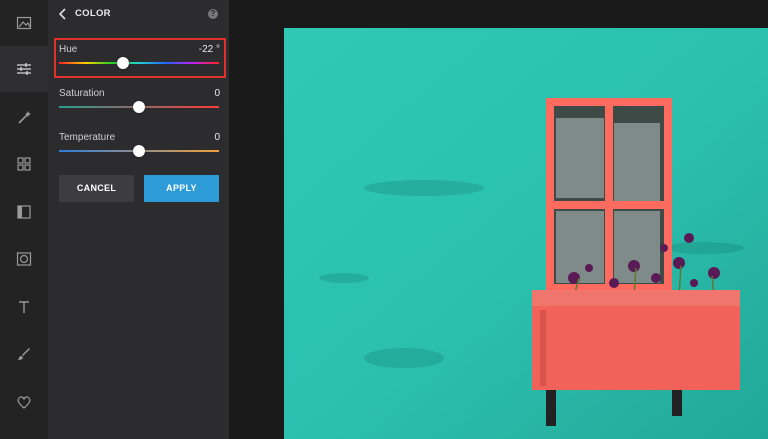 This screenshot has width=768, height=439. I want to click on magic-wand-icon, so click(24, 117).